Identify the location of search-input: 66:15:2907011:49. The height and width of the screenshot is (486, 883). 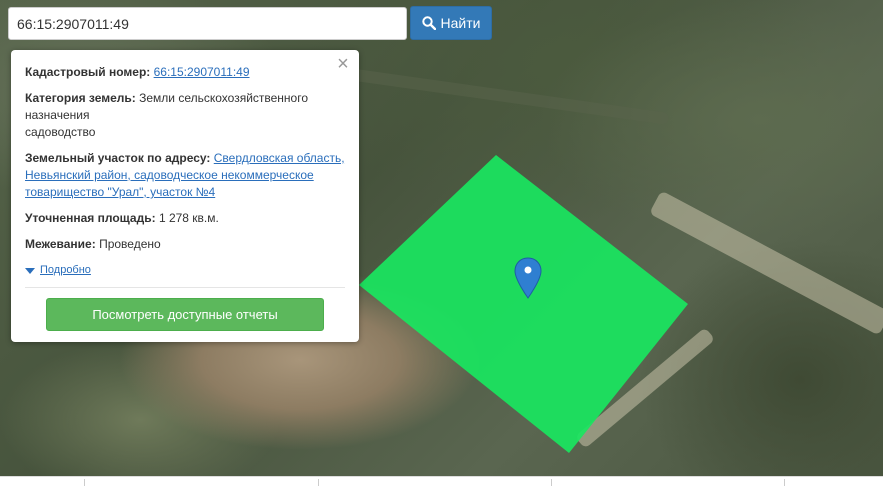
(207, 23).